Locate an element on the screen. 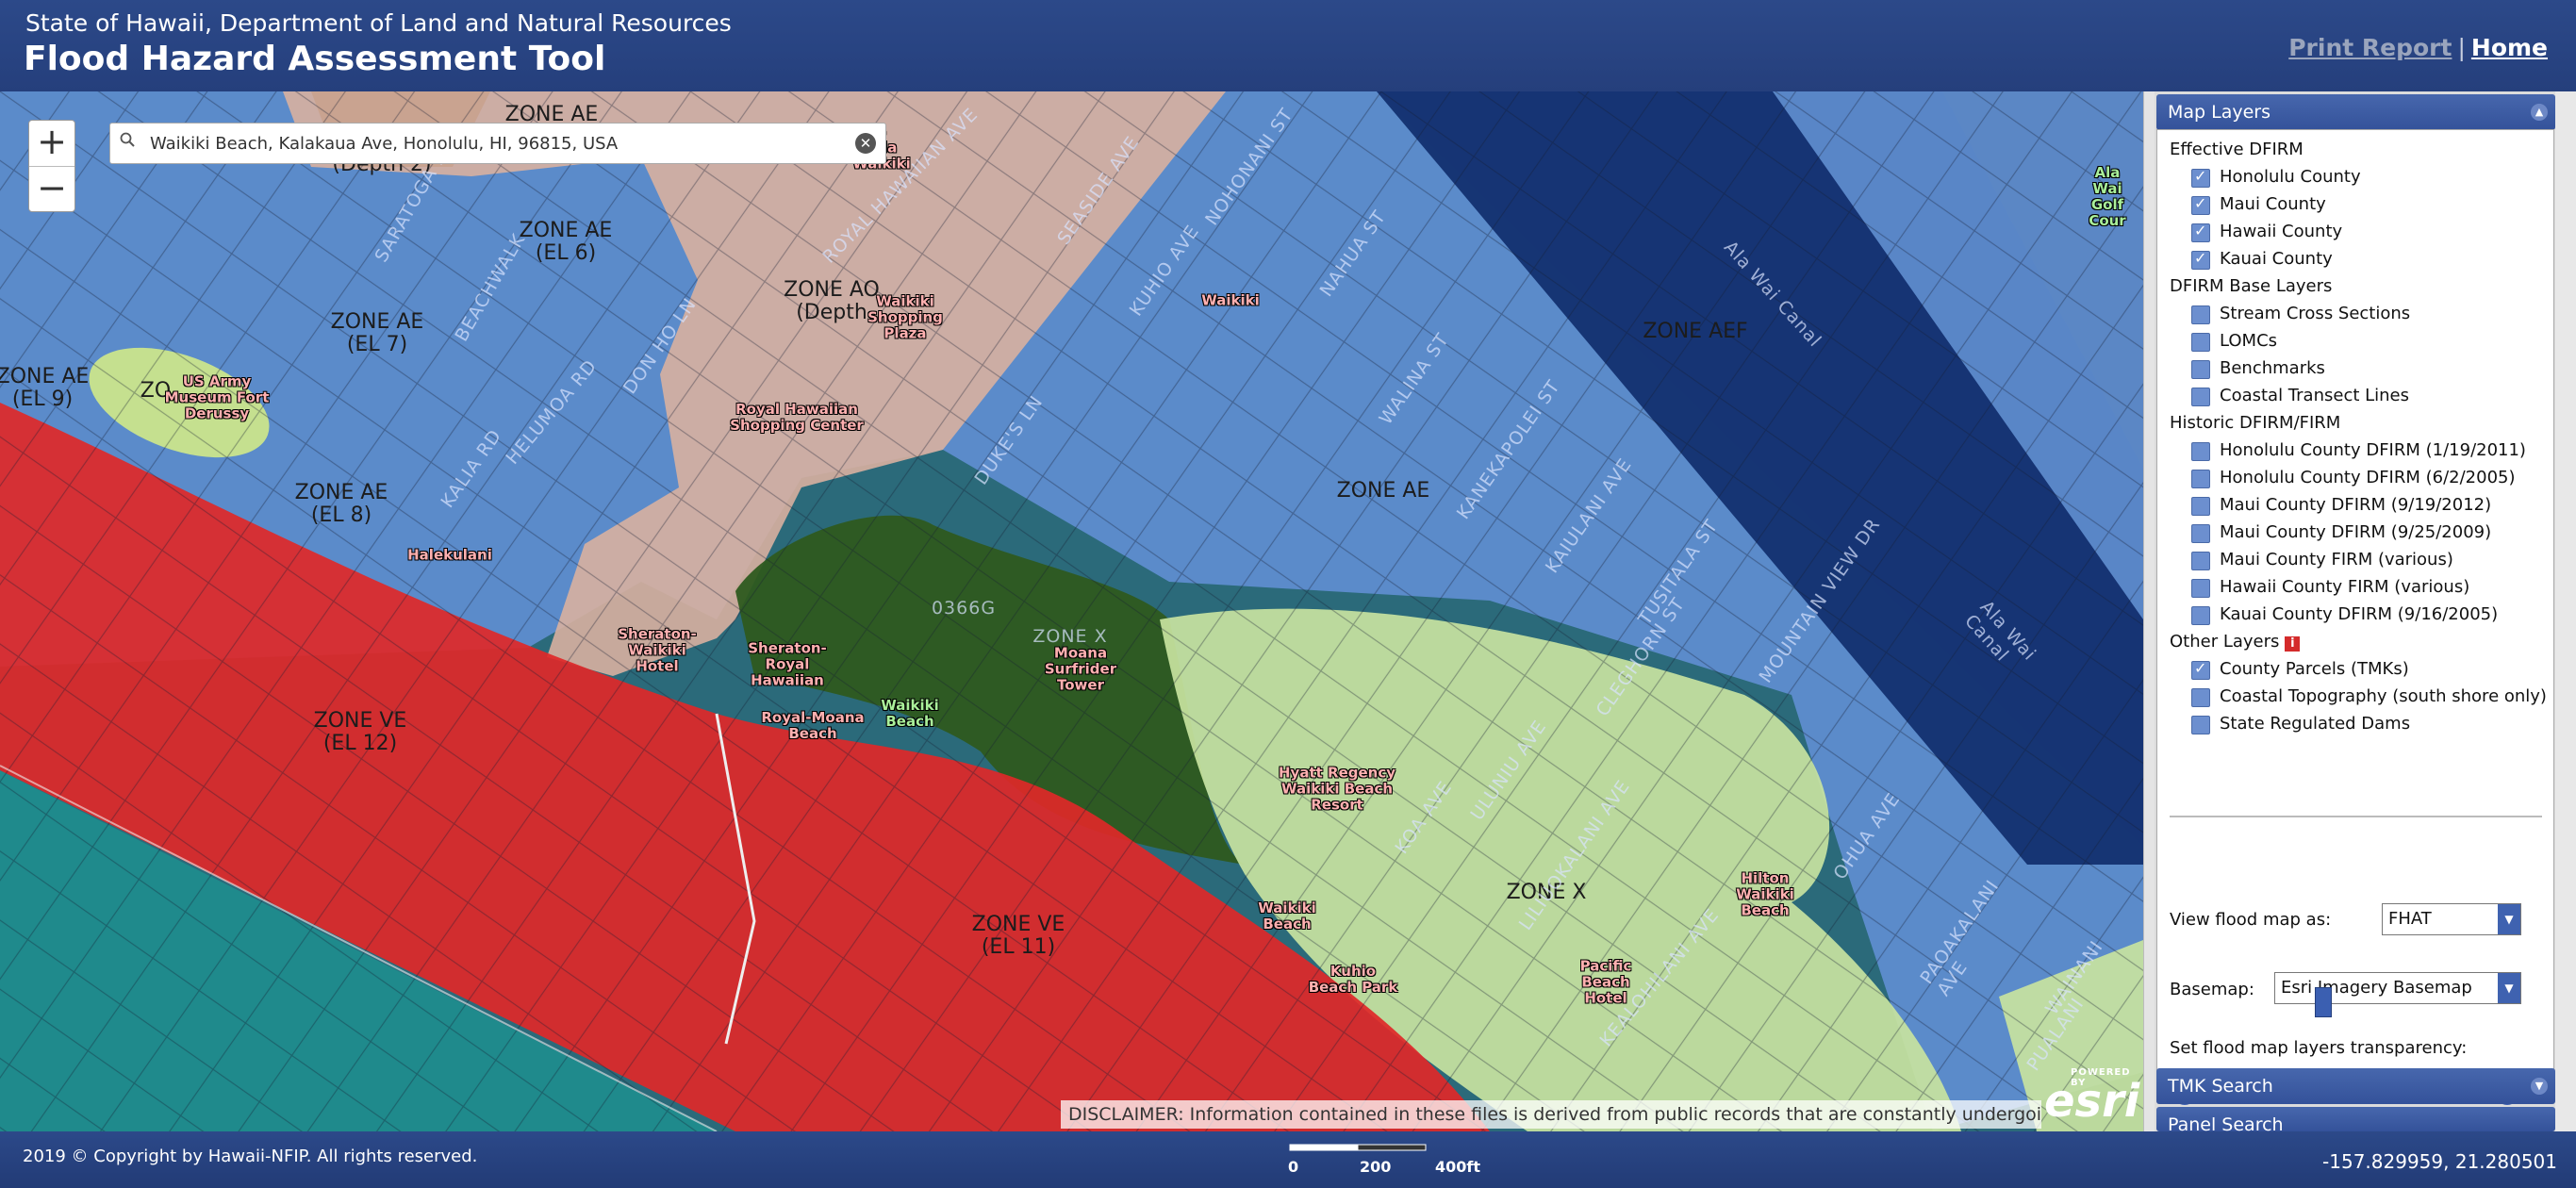  print-report-link: Print Report is located at coordinates (2370, 47).